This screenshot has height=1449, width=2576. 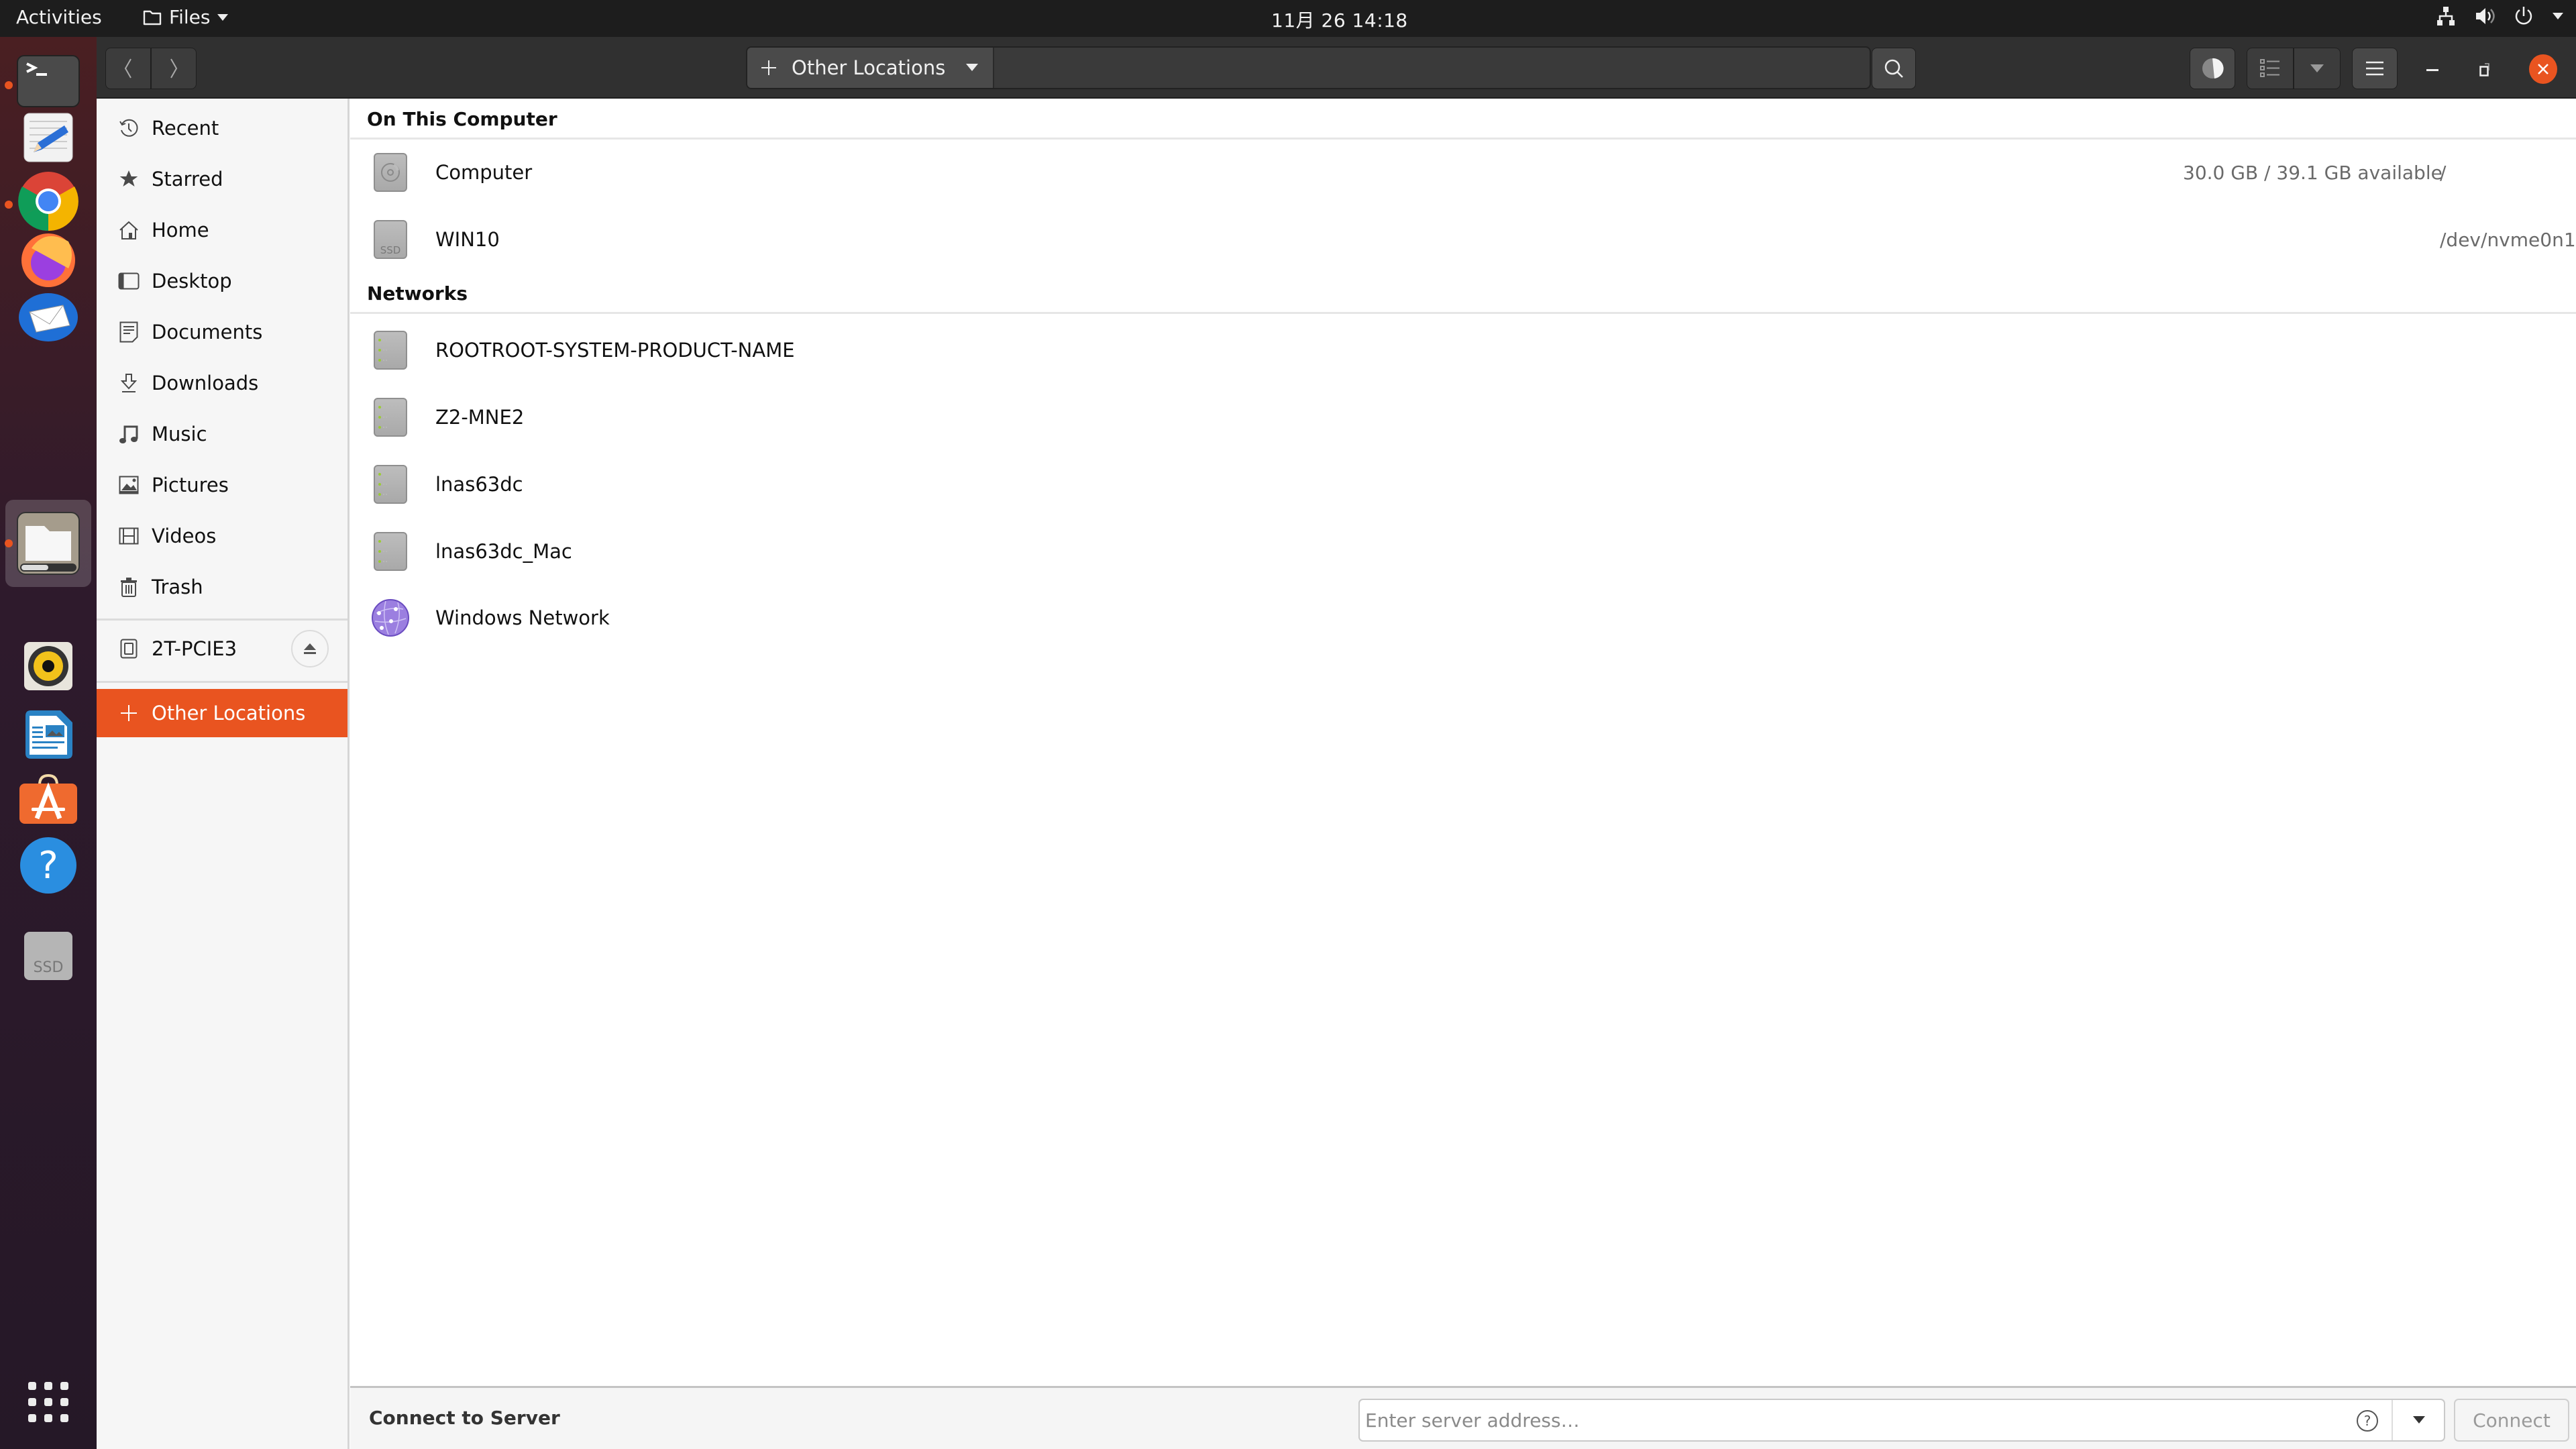 What do you see at coordinates (128, 332) in the screenshot?
I see `documents-icon` at bounding box center [128, 332].